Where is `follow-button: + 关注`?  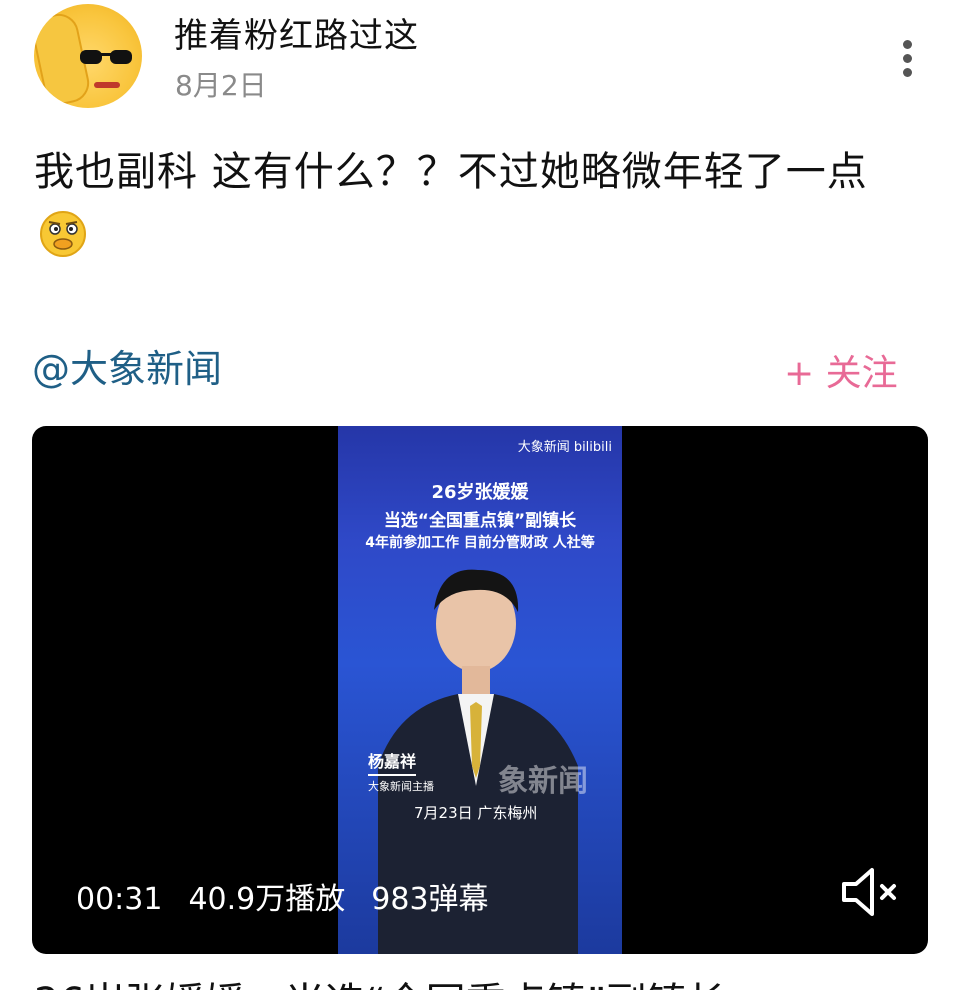 follow-button: + 关注 is located at coordinates (841, 370).